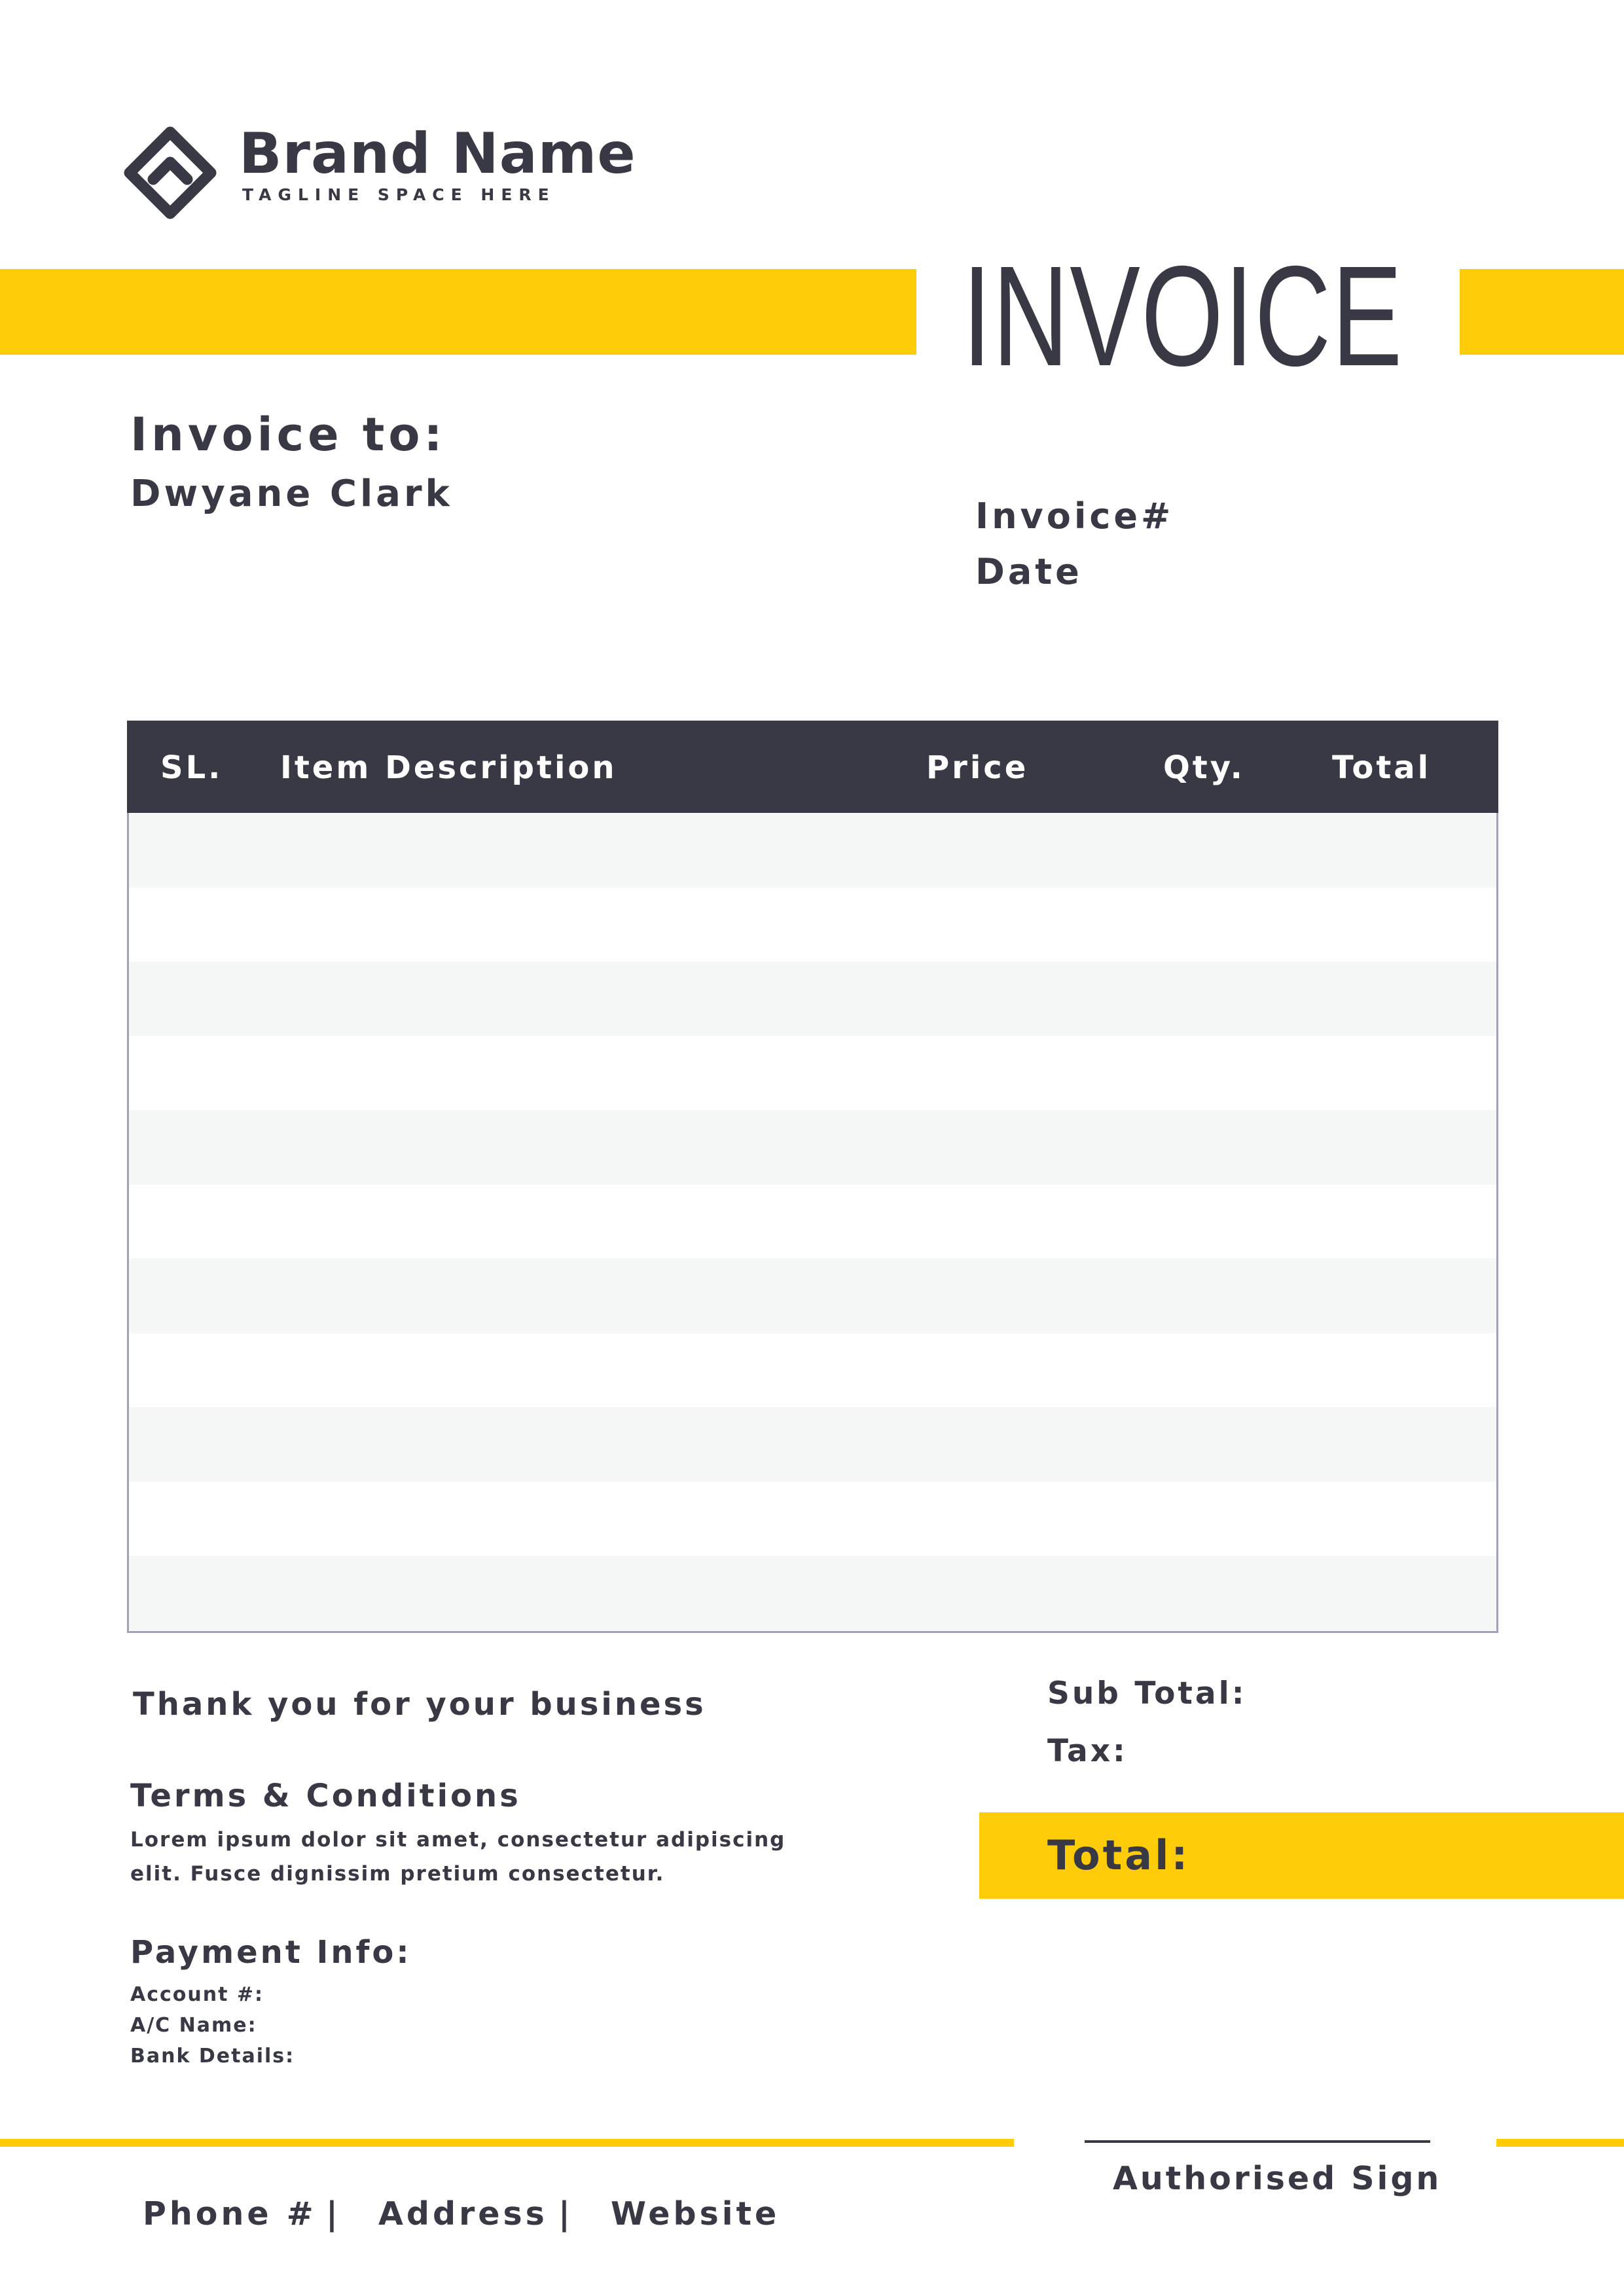 This screenshot has width=1624, height=2296. Describe the element at coordinates (325, 1796) in the screenshot. I see `terms-title: Terms & Conditions` at that location.